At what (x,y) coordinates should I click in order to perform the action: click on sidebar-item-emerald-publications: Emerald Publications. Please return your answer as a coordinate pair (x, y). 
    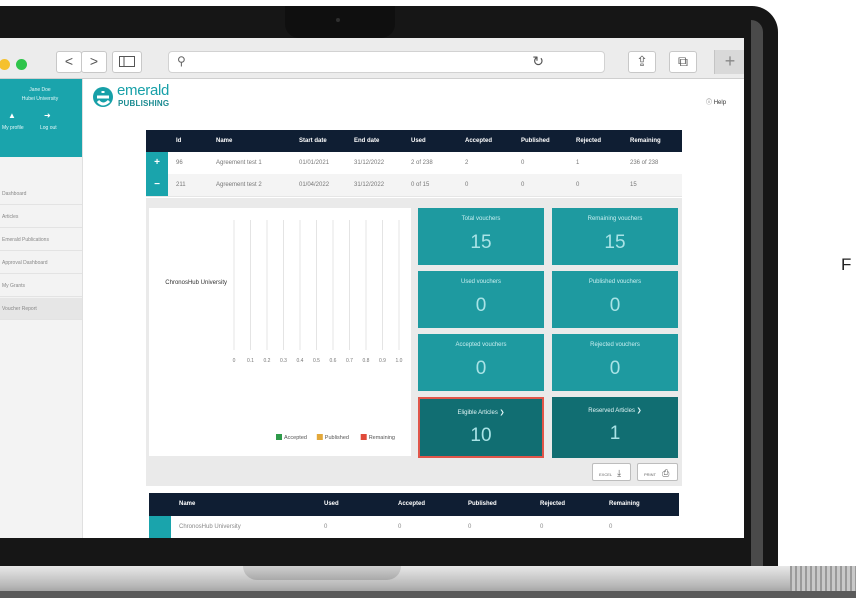
    Looking at the image, I should click on (41, 240).